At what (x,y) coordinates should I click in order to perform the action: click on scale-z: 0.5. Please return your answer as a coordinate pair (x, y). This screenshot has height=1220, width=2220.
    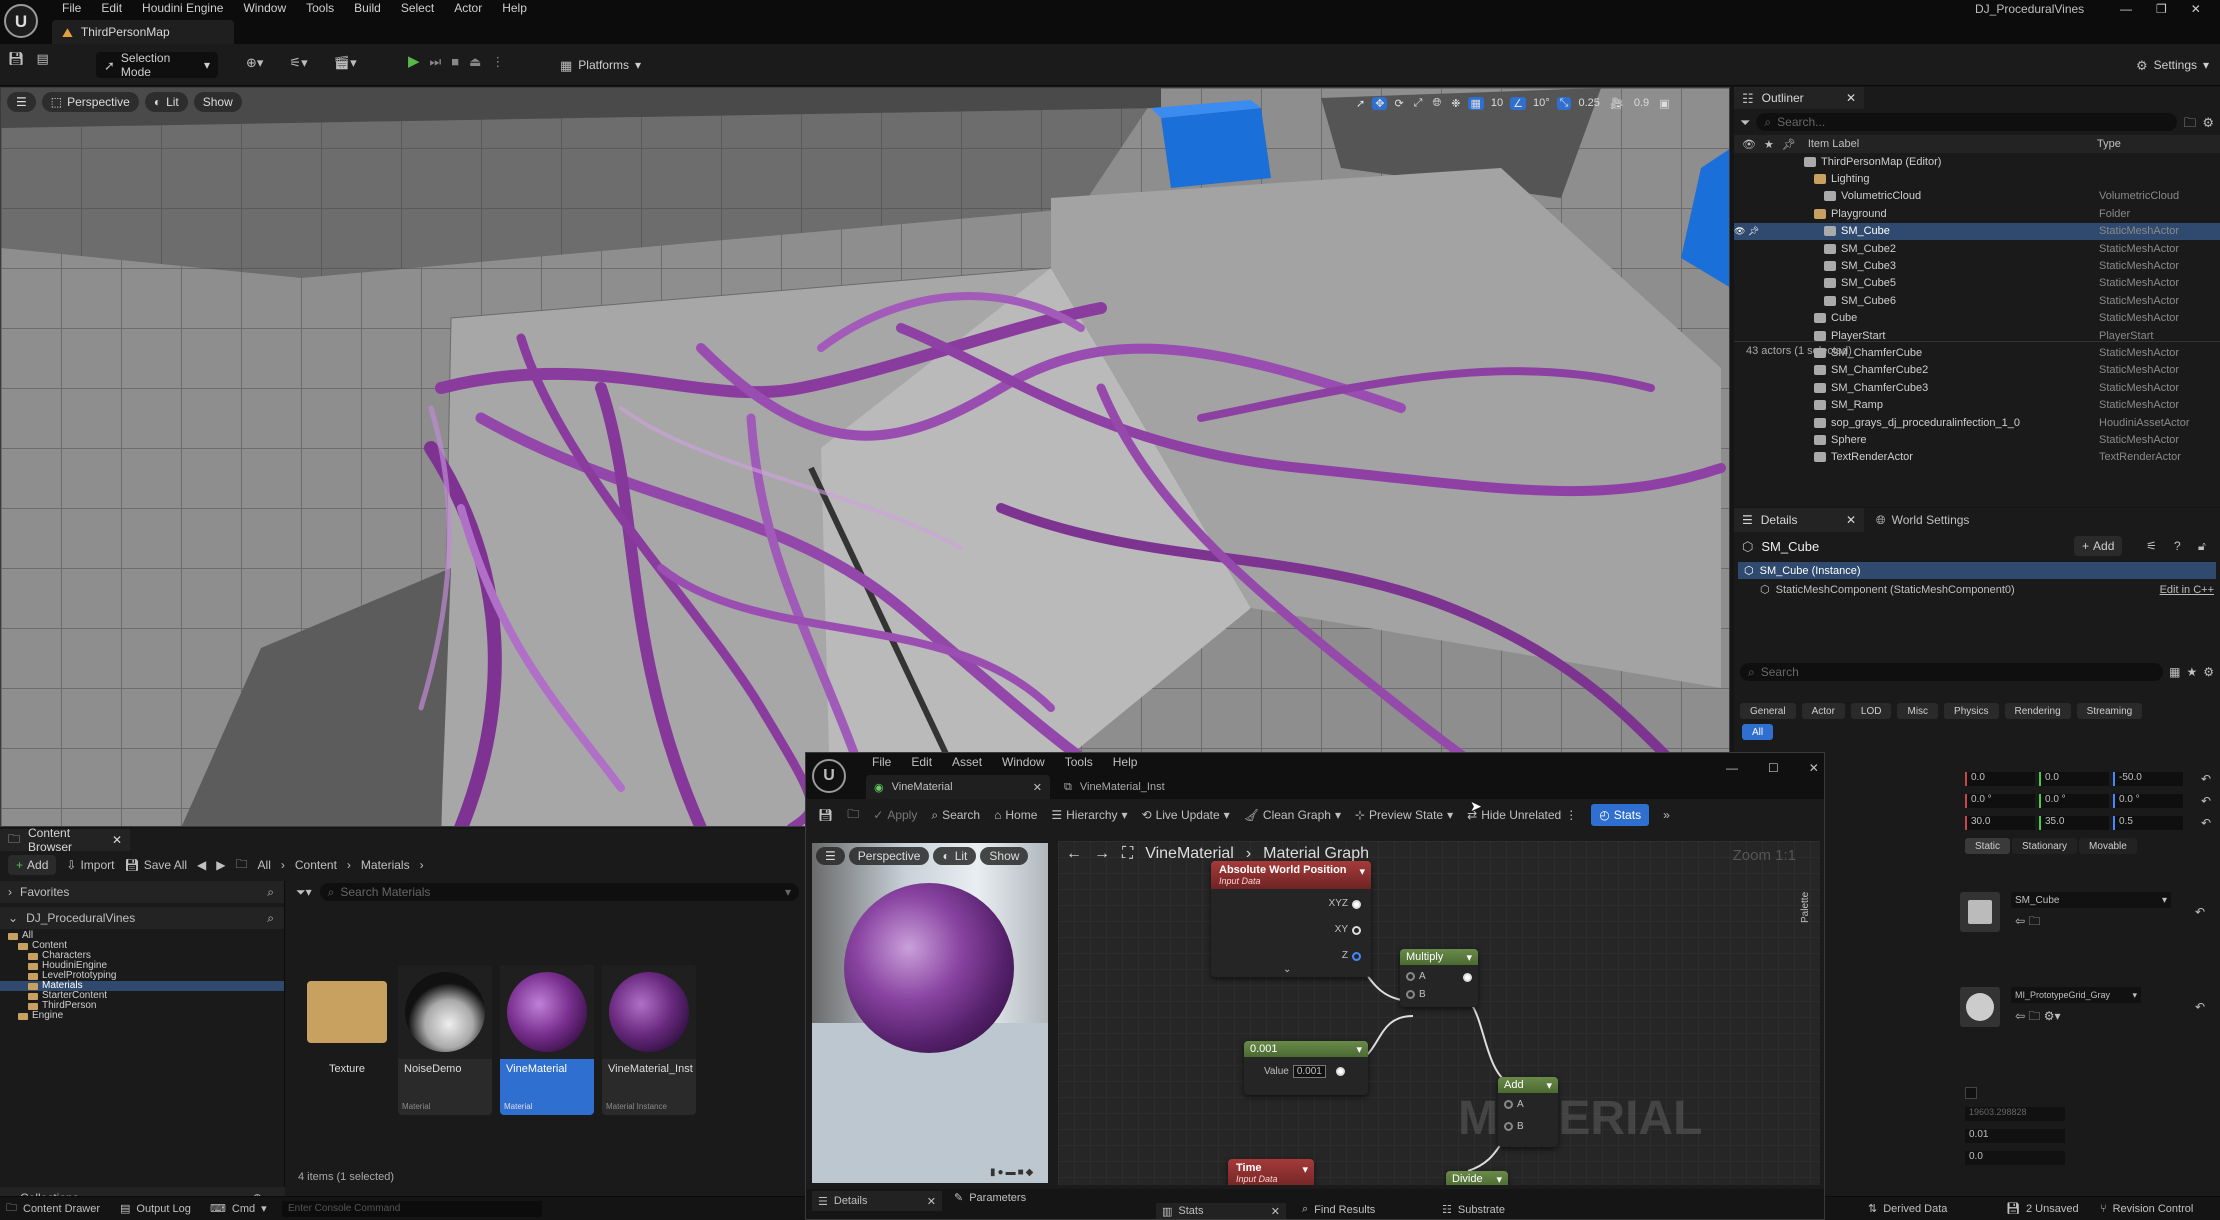
    Looking at the image, I should click on (2148, 823).